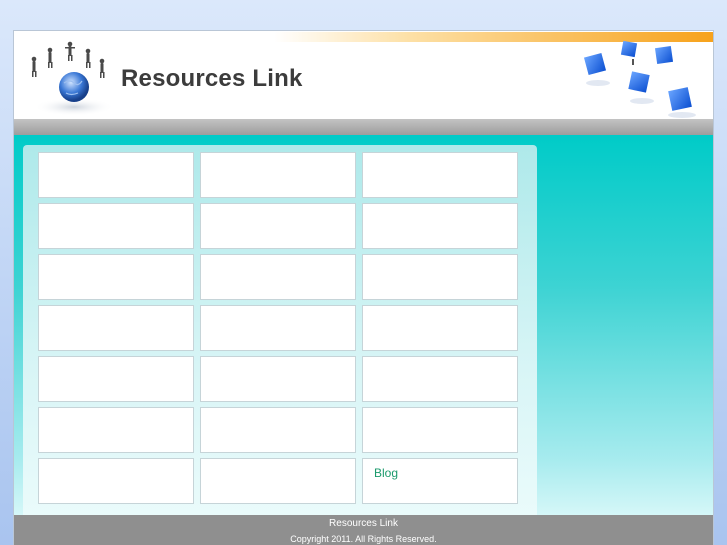  What do you see at coordinates (72, 78) in the screenshot?
I see `globe-with-people-icon` at bounding box center [72, 78].